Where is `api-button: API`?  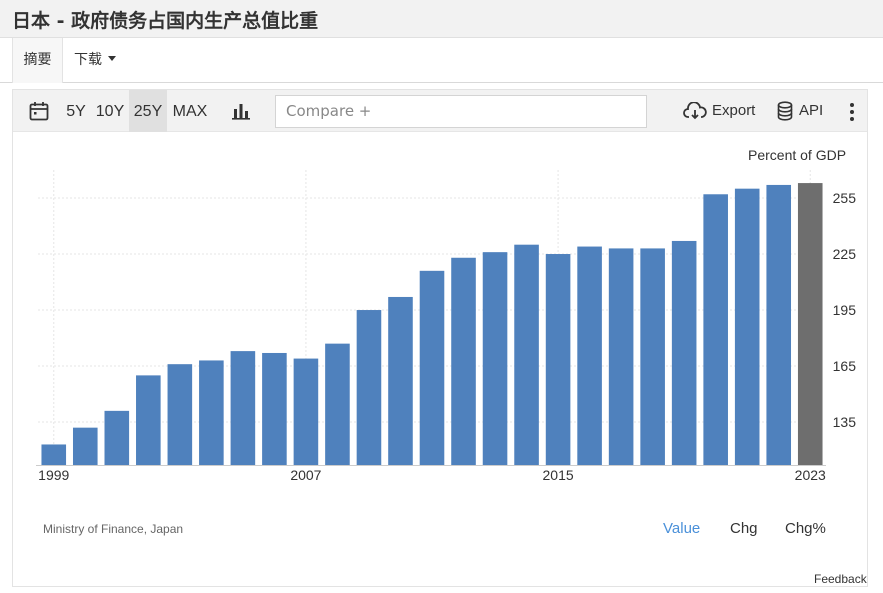
api-button: API is located at coordinates (800, 111).